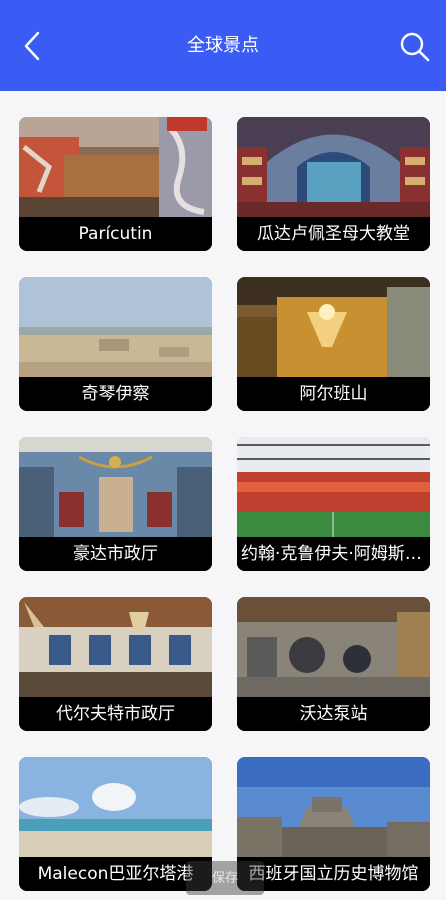  I want to click on place-name: 奇琴伊察, so click(115, 394).